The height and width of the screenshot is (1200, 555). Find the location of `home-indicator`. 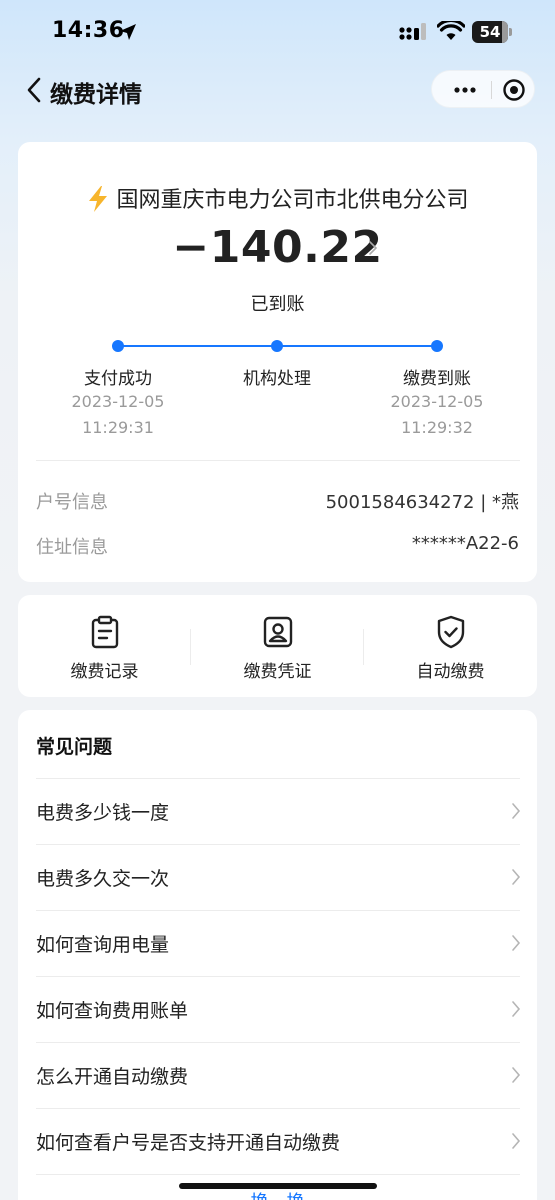

home-indicator is located at coordinates (278, 1186).